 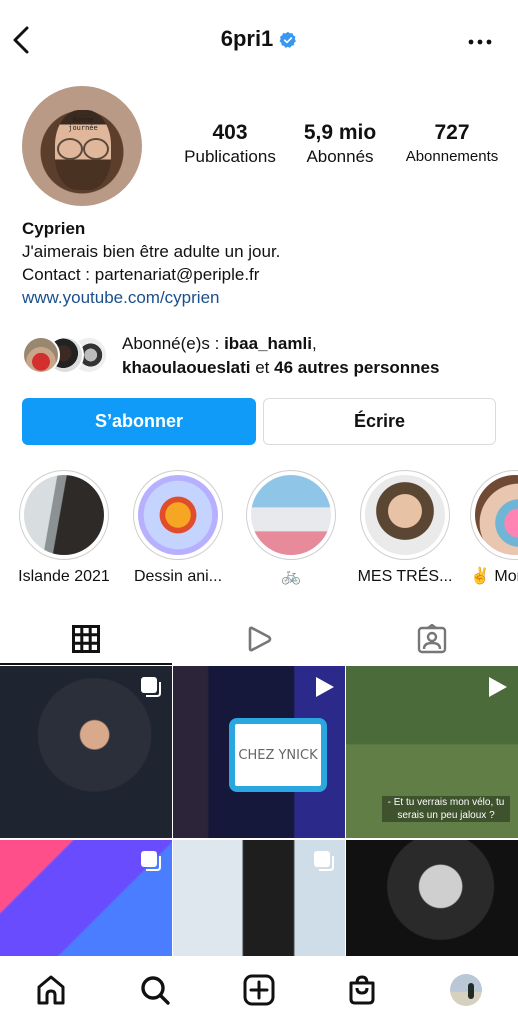 What do you see at coordinates (340, 156) in the screenshot?
I see `stat-label: Abonnés` at bounding box center [340, 156].